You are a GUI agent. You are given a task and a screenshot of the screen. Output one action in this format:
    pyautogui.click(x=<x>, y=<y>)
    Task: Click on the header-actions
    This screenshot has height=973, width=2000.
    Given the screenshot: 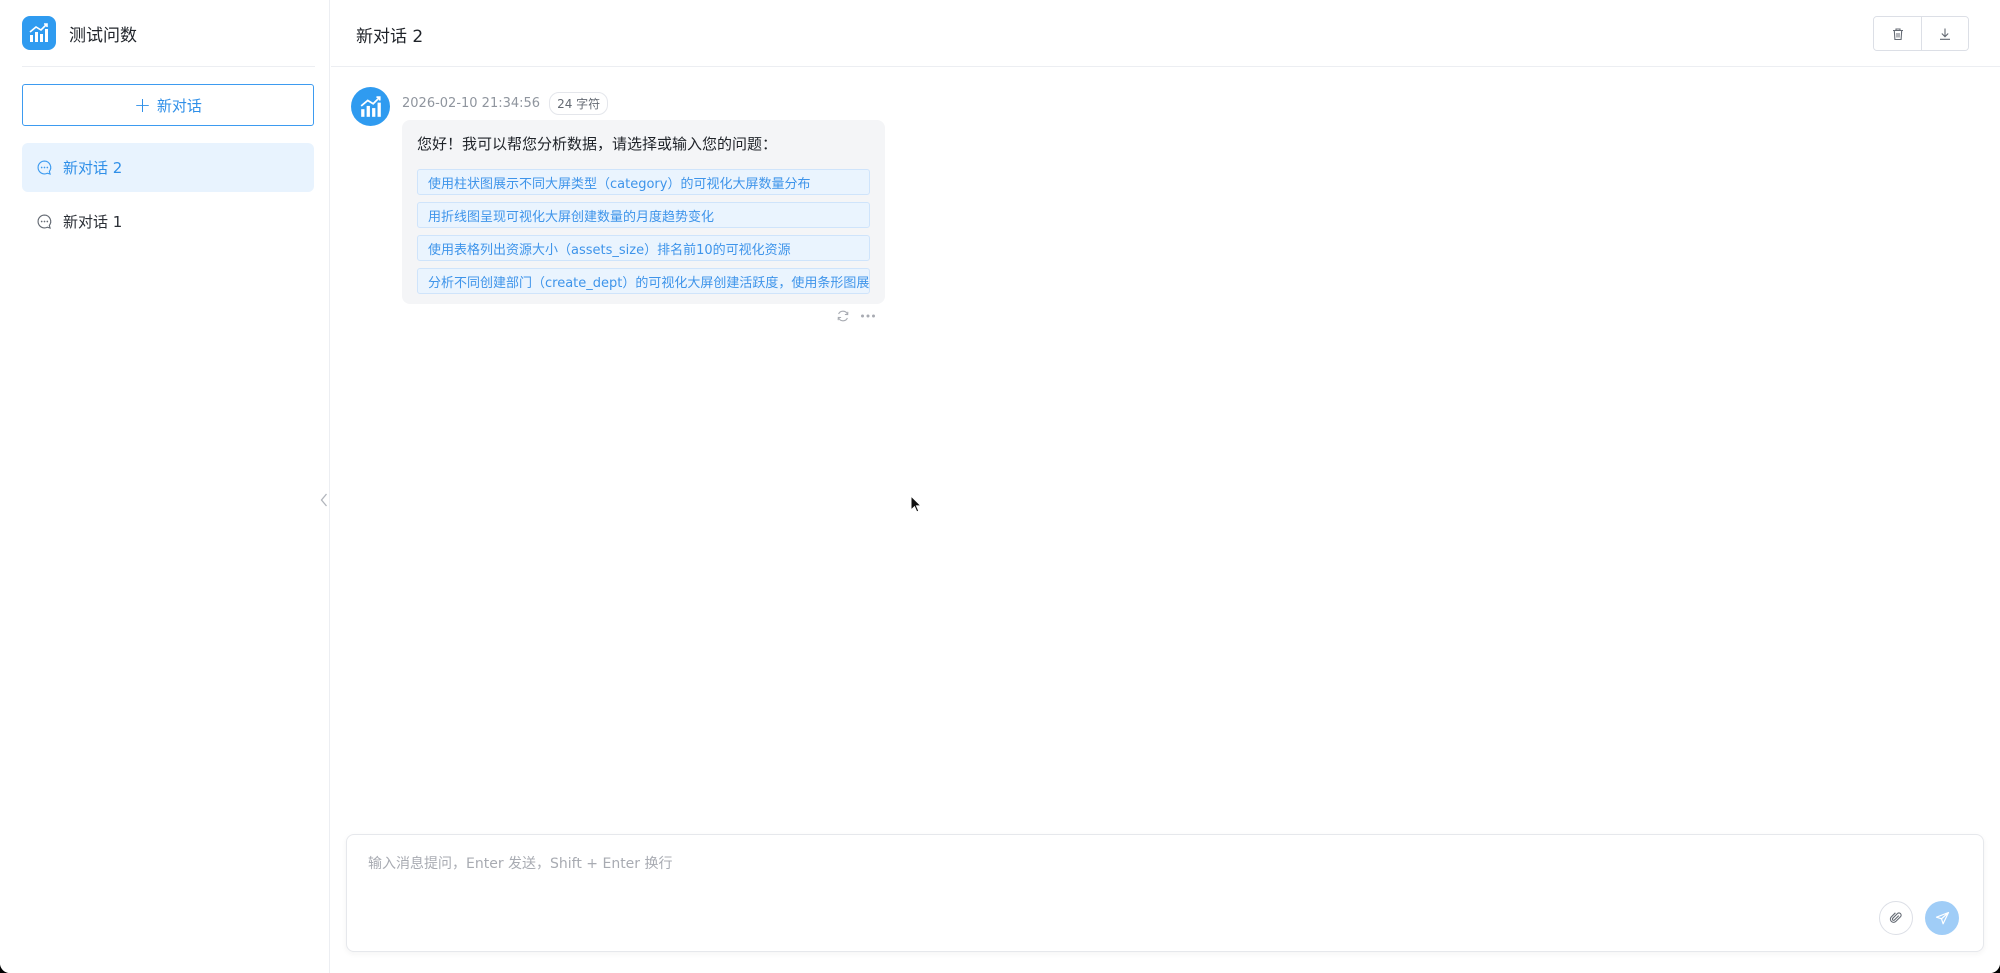 What is the action you would take?
    pyautogui.click(x=1921, y=33)
    